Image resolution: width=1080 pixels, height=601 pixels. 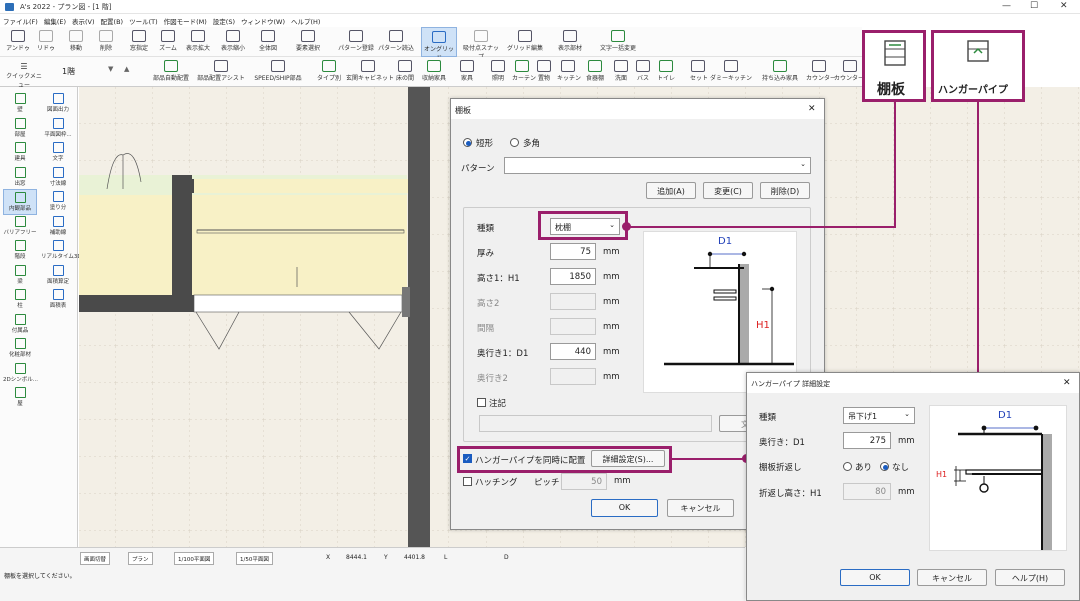 What do you see at coordinates (58, 153) in the screenshot?
I see `left-panel-item-2-1: 文字` at bounding box center [58, 153].